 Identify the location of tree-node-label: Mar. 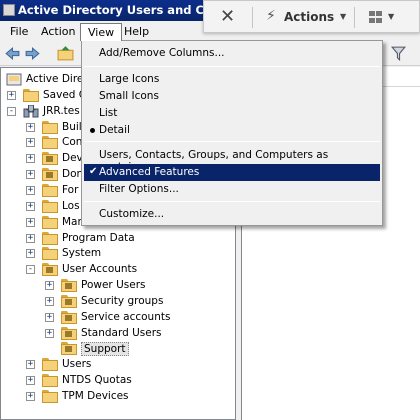
(72, 221).